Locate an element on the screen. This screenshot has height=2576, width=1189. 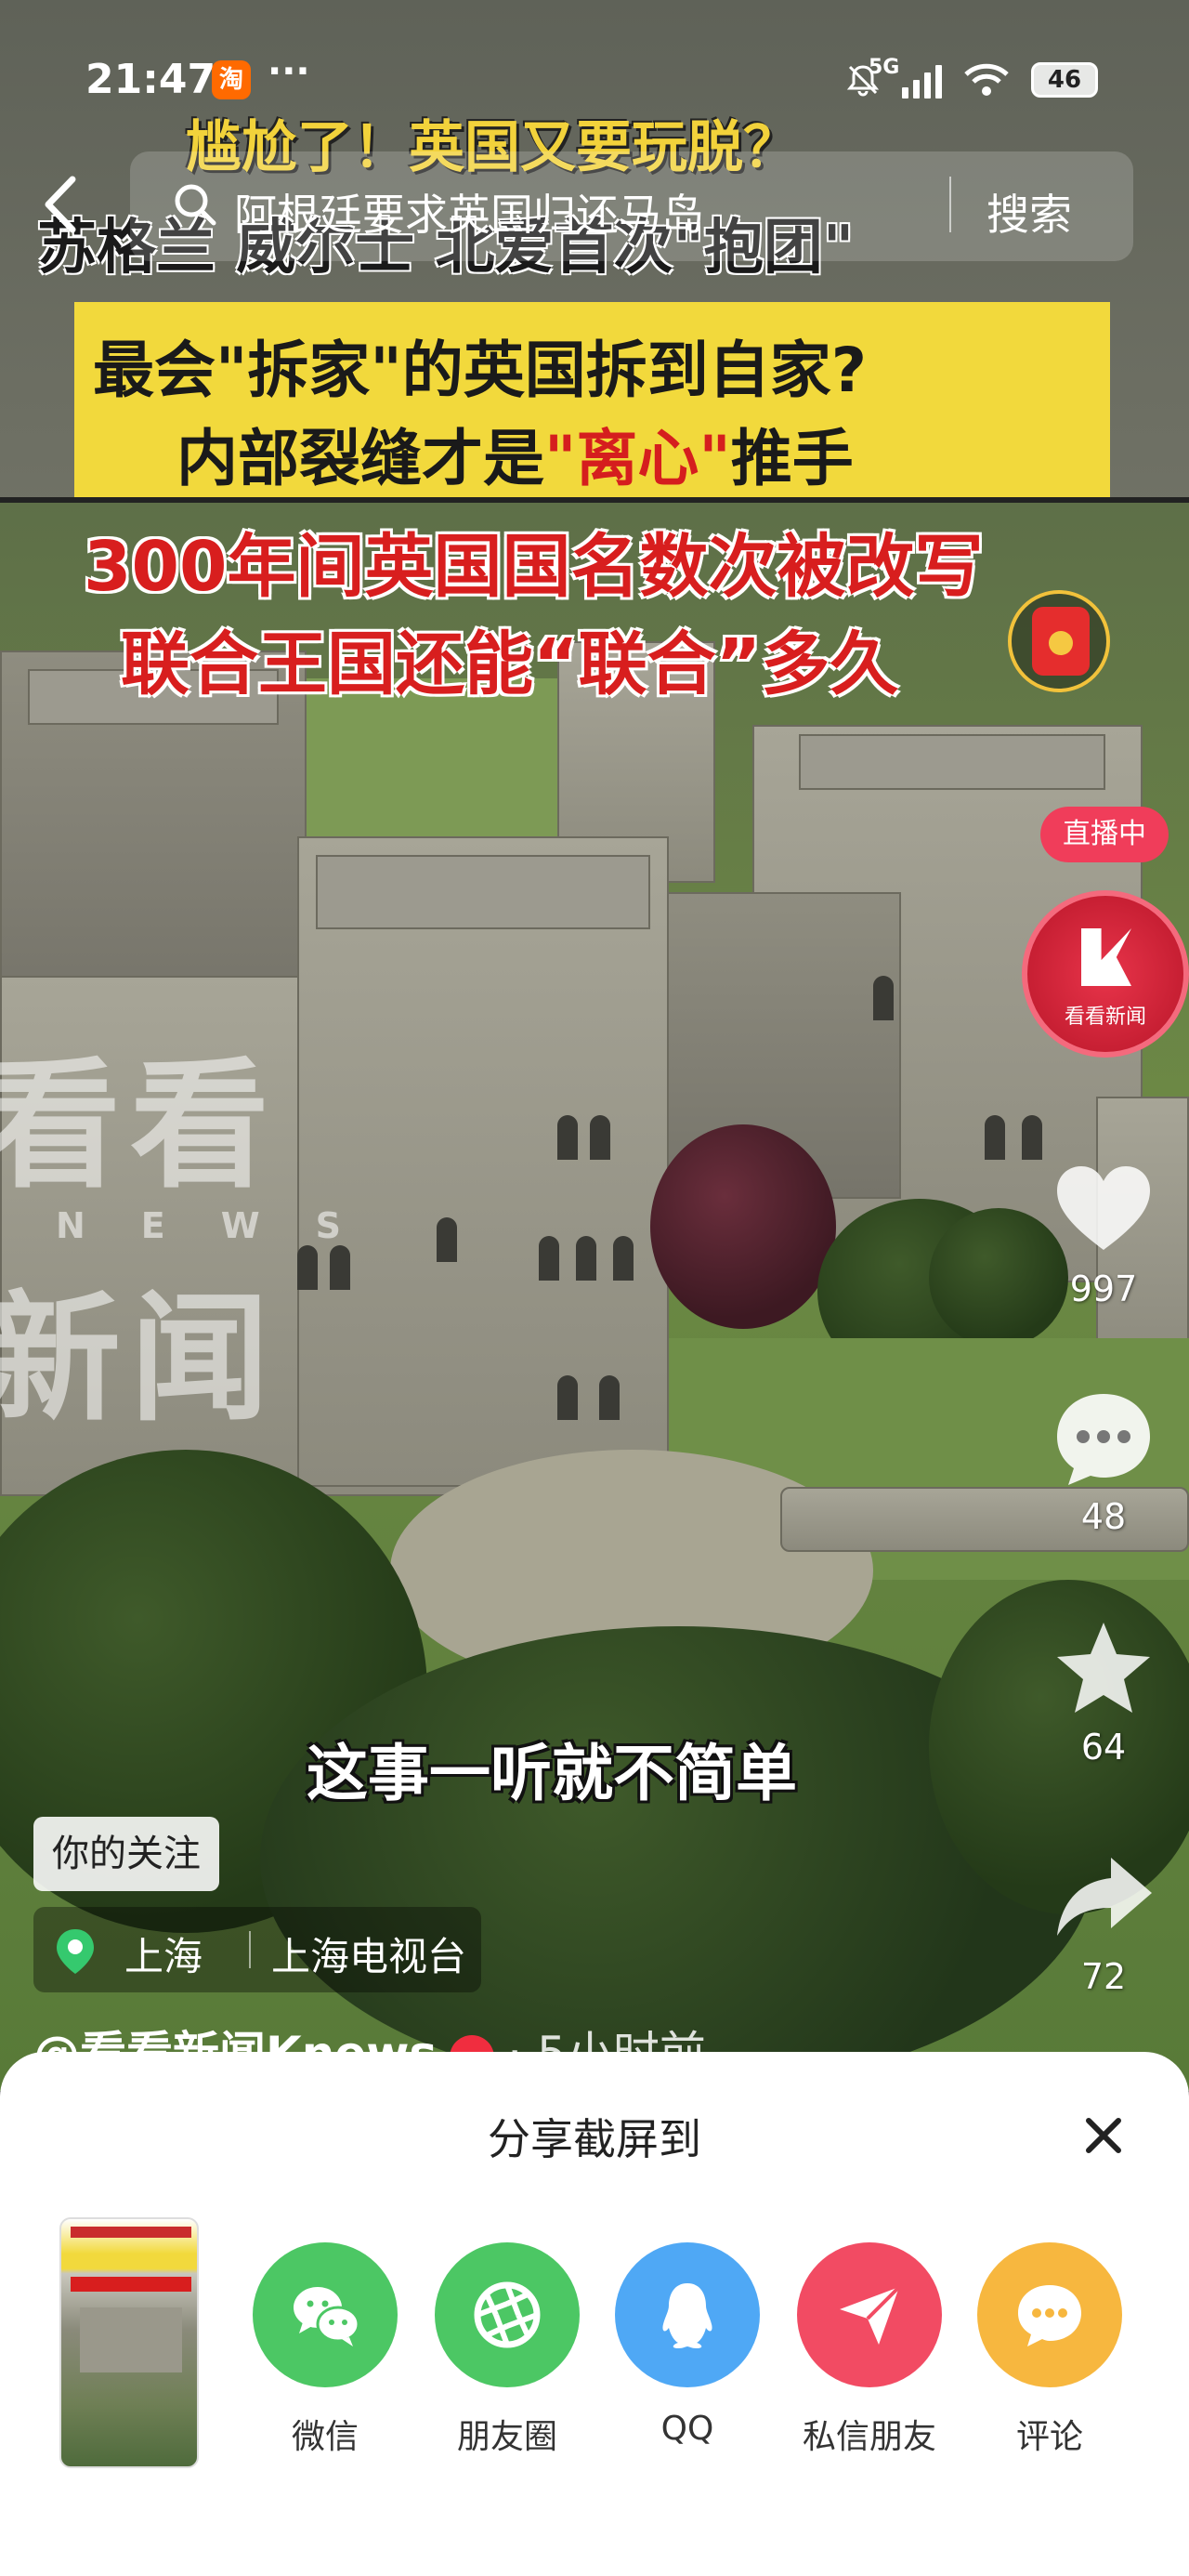
share-sheet-title: 分享截屏到 is located at coordinates (594, 2139).